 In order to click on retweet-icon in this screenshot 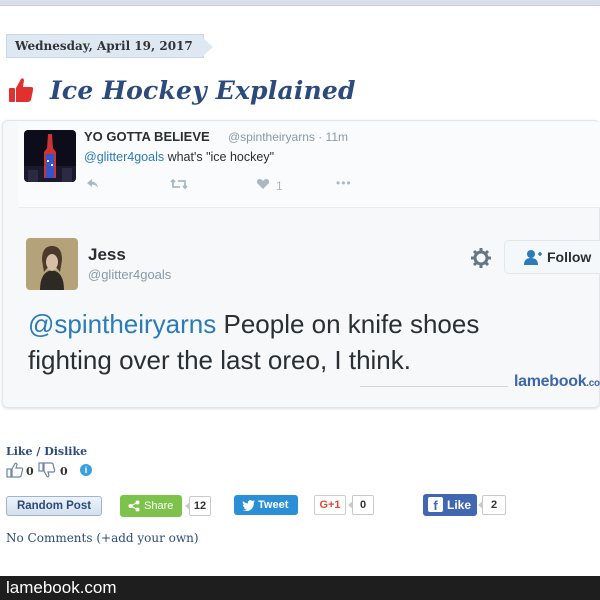, I will do `click(179, 185)`.